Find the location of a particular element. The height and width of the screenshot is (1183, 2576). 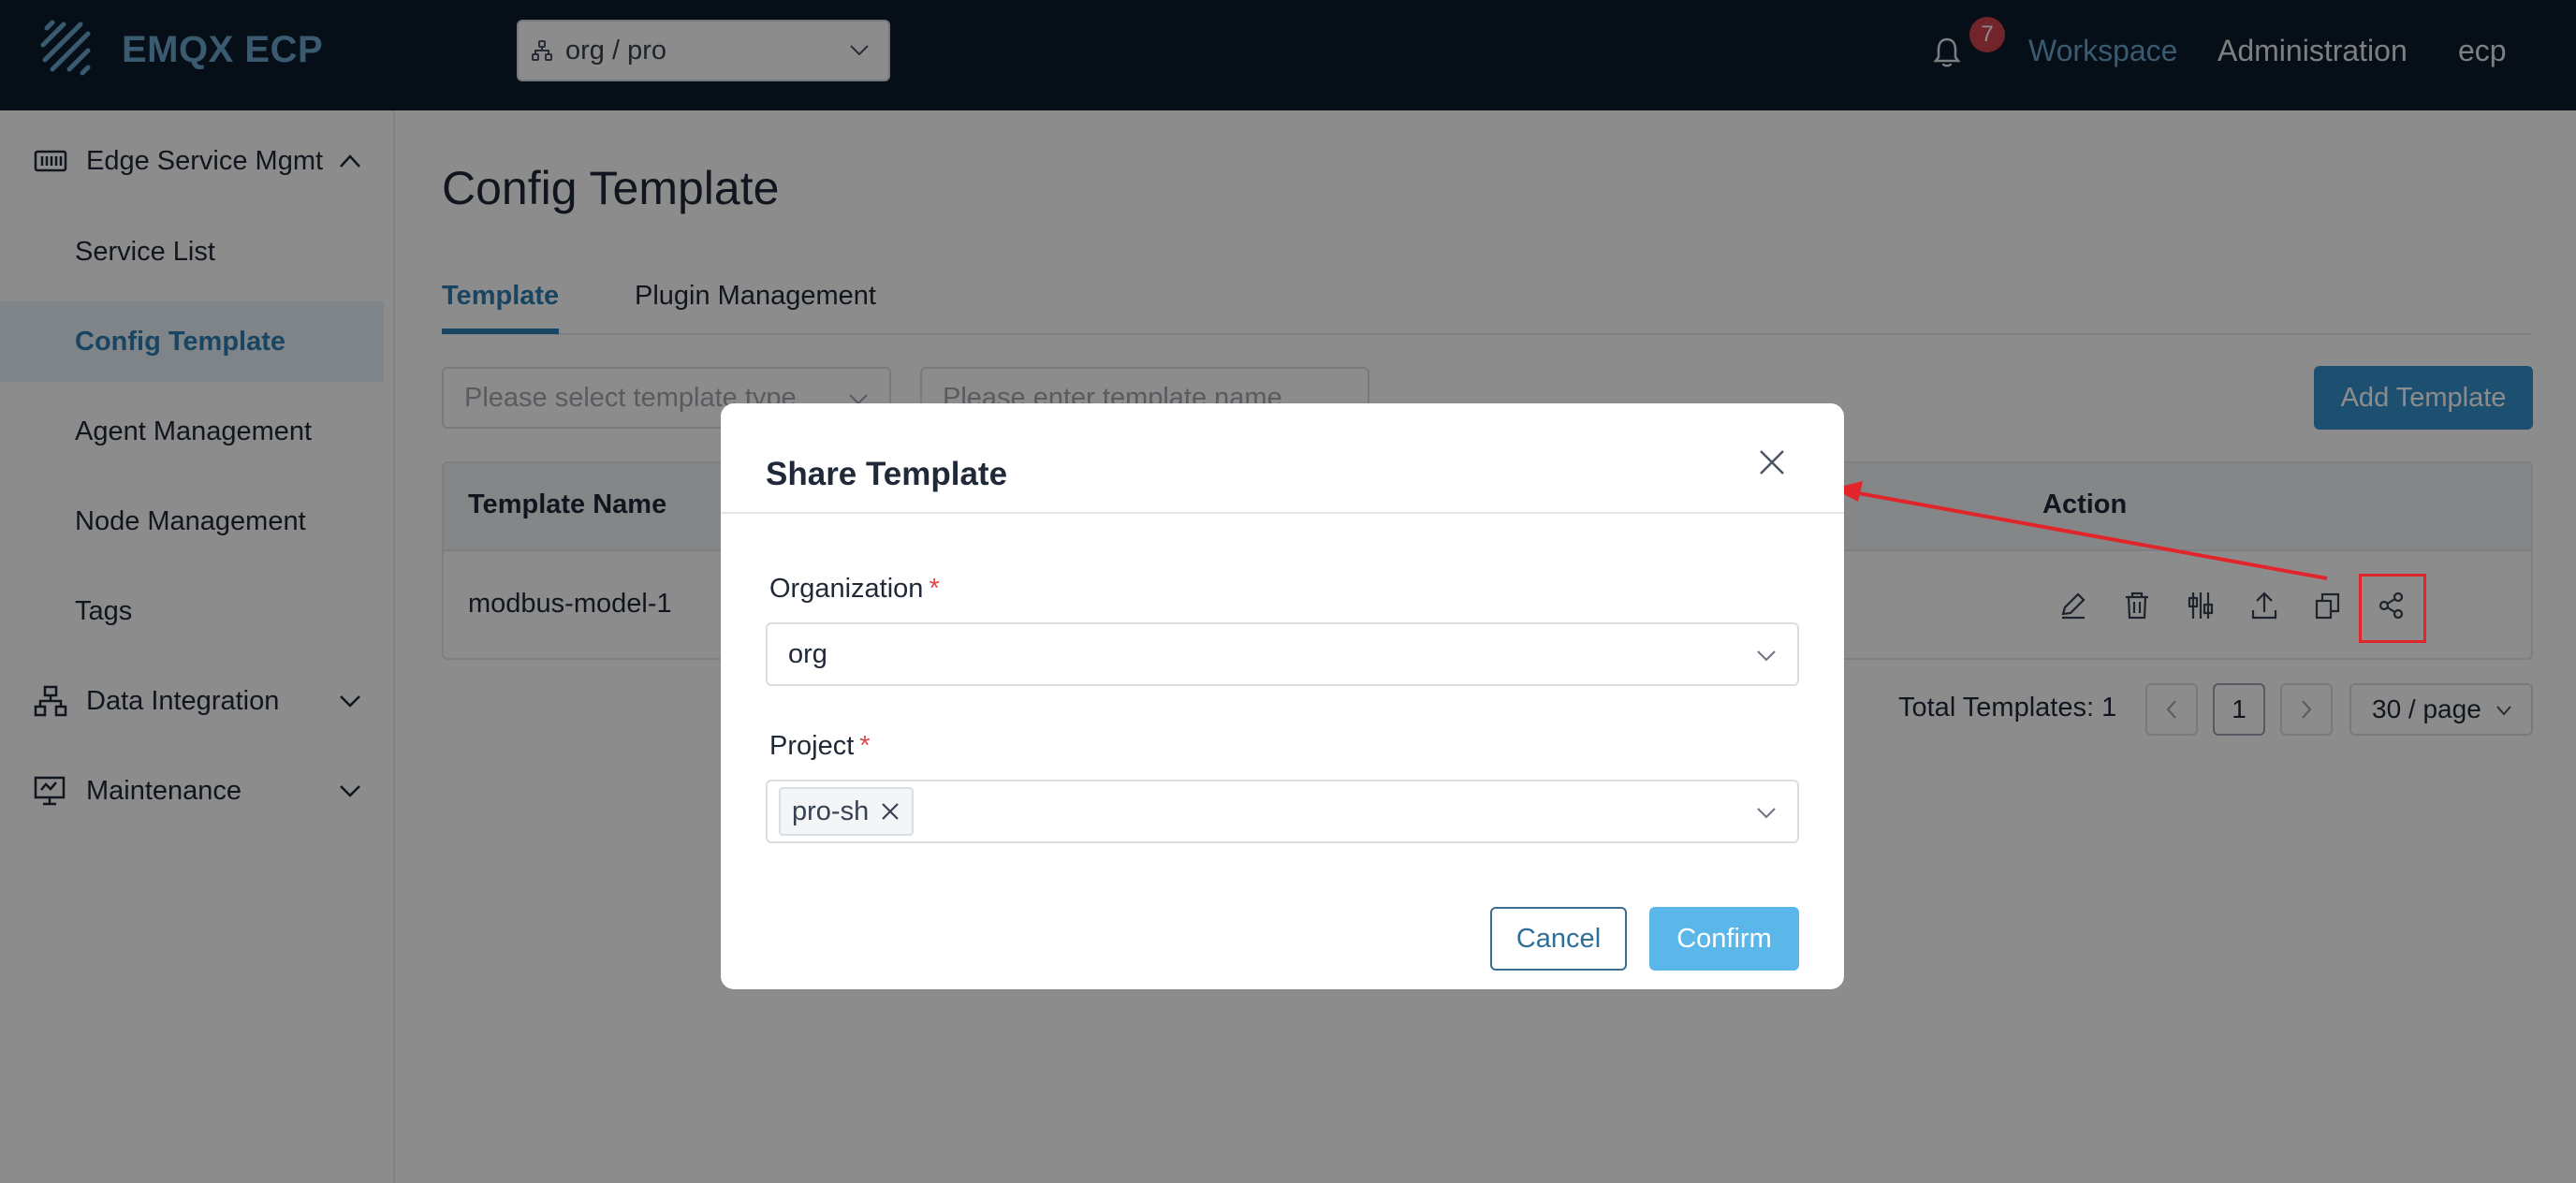

organization-label: Organization * is located at coordinates (854, 589).